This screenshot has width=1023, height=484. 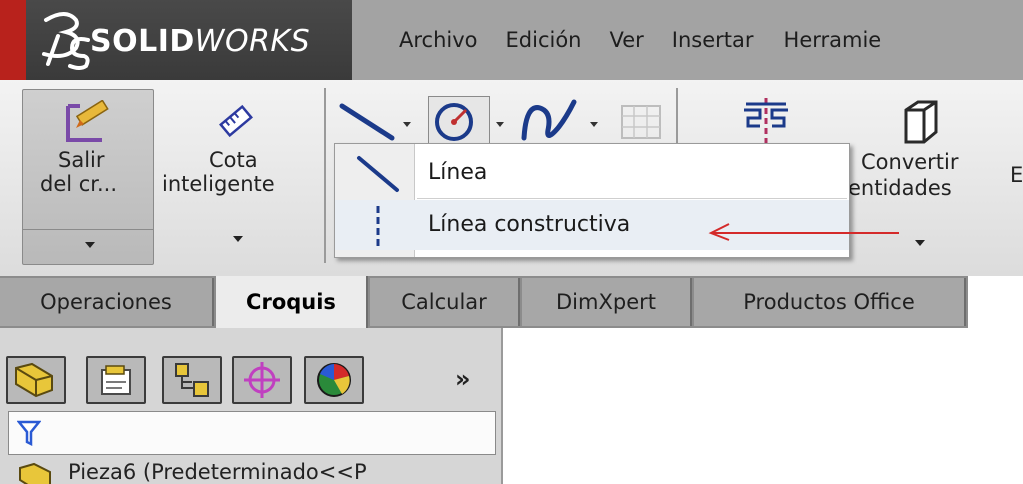 What do you see at coordinates (252, 433) in the screenshot?
I see `tree-filter-field` at bounding box center [252, 433].